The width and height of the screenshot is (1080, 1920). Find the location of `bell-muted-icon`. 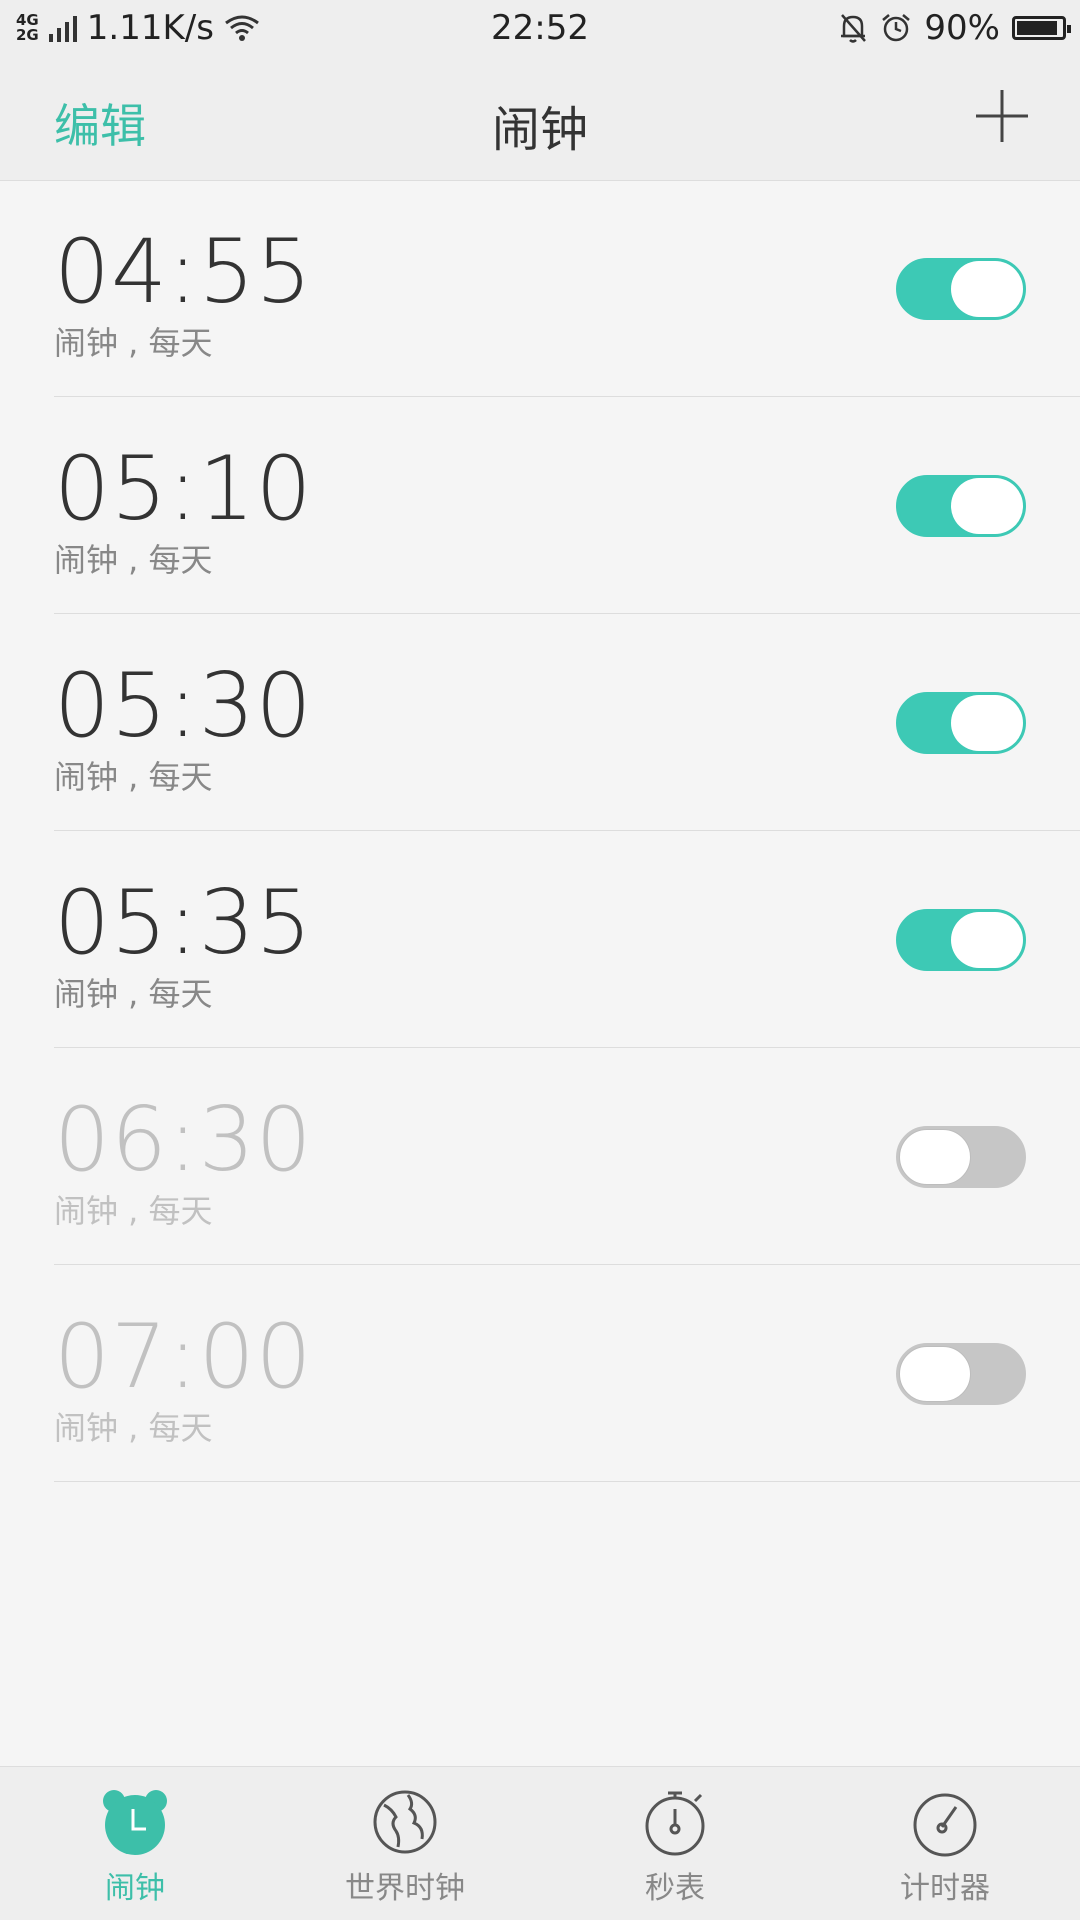

bell-muted-icon is located at coordinates (854, 28).